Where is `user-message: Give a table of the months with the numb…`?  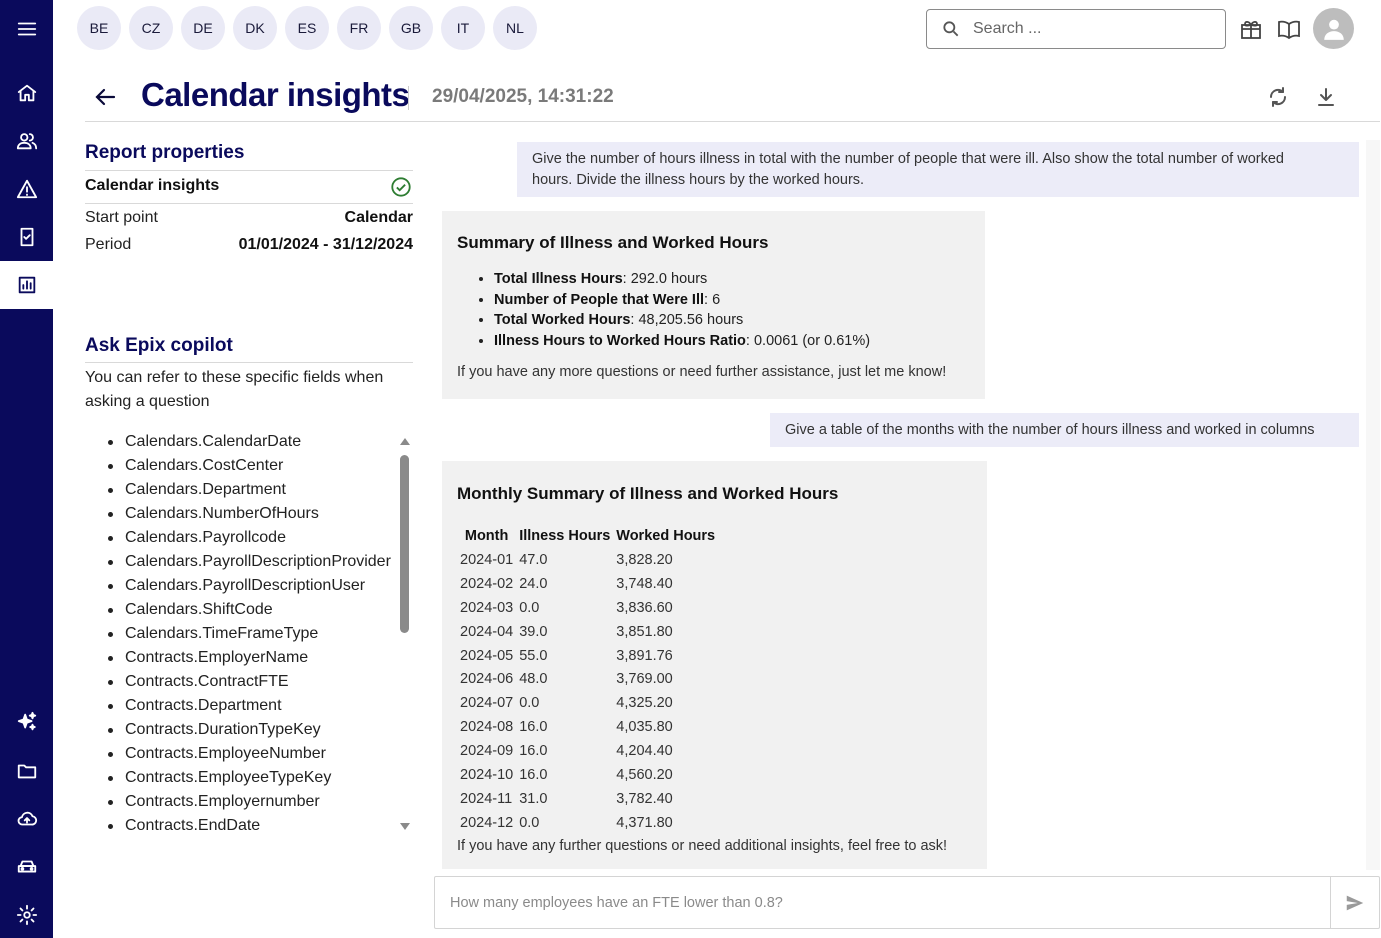 user-message: Give a table of the months with the numb… is located at coordinates (1064, 430).